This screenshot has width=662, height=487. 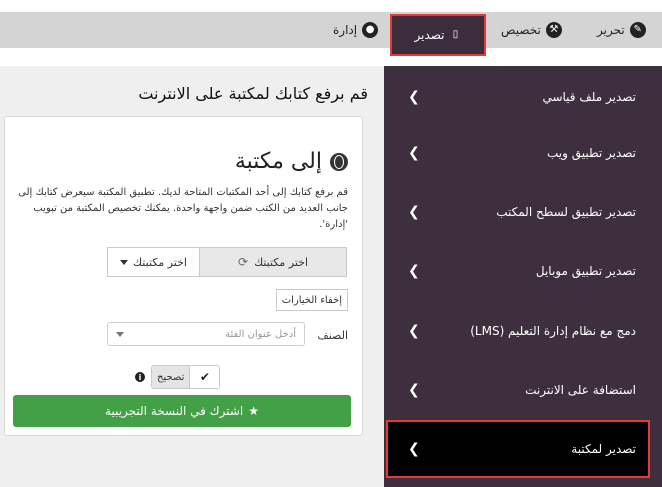 I want to click on tab-customize: ⚒ تخصيص, so click(x=531, y=30).